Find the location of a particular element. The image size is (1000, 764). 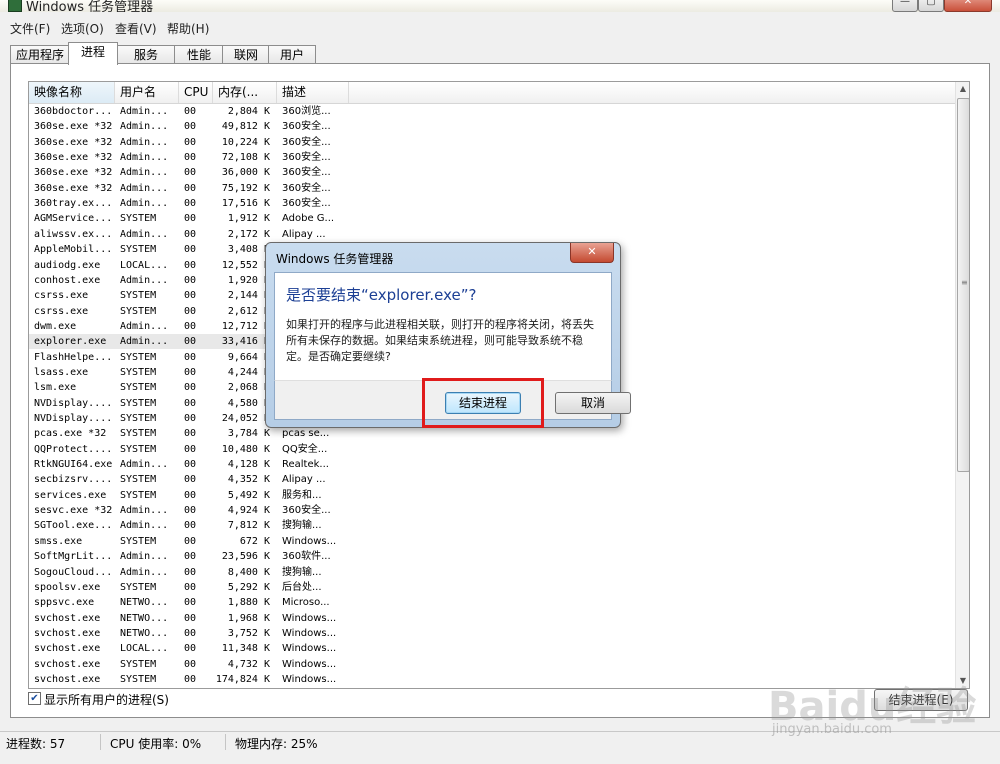

tab-processes: 进程 is located at coordinates (93, 53).